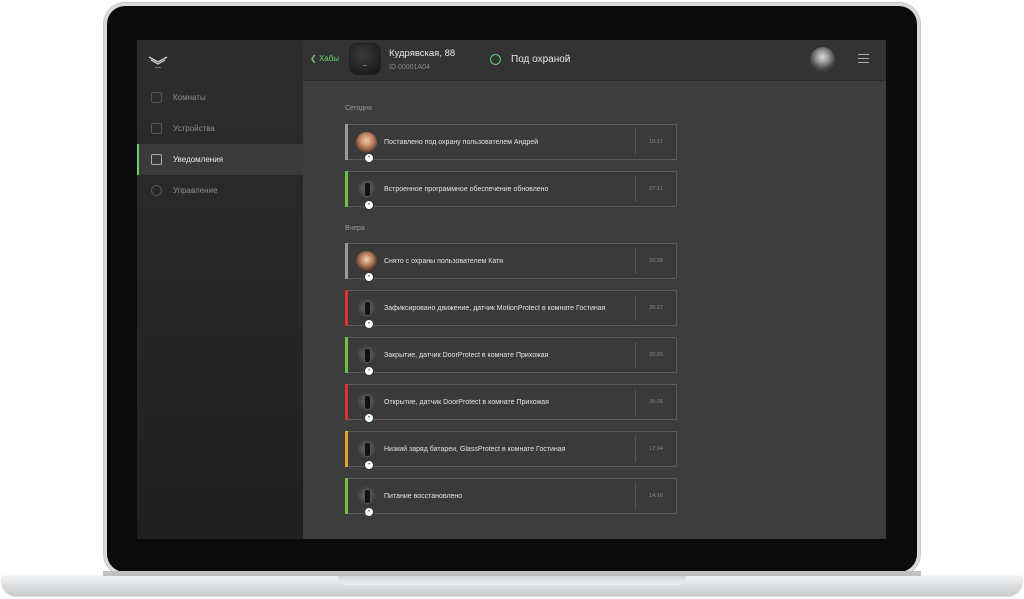 Image resolution: width=1024 pixels, height=599 pixels. Describe the element at coordinates (656, 189) in the screenshot. I see `notification-time: 07:11` at that location.